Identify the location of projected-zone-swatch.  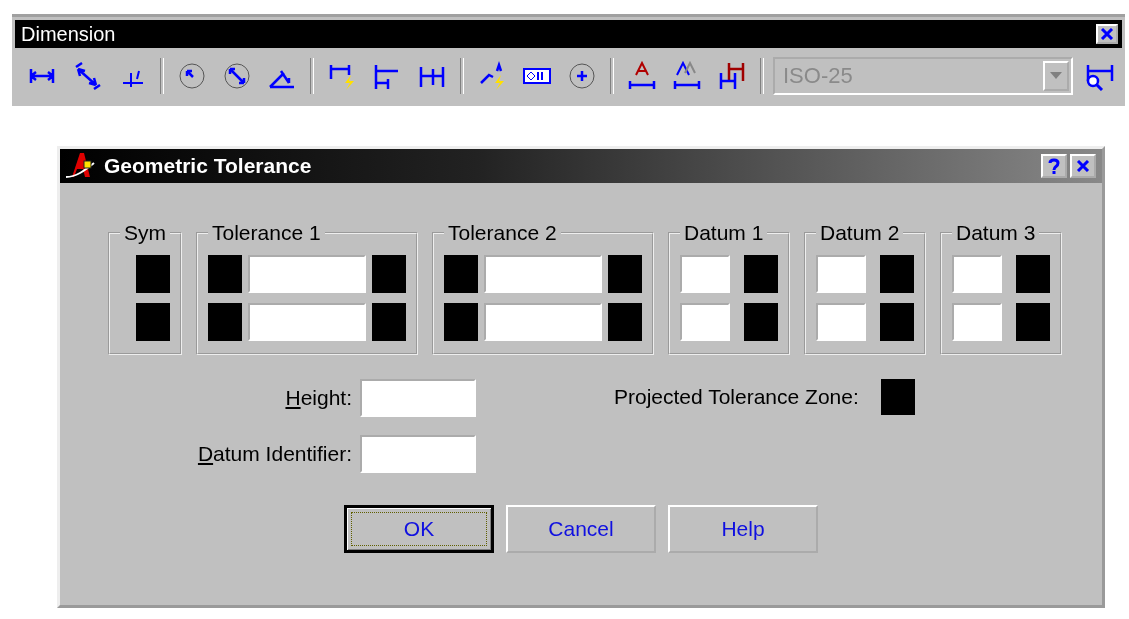
(897, 397).